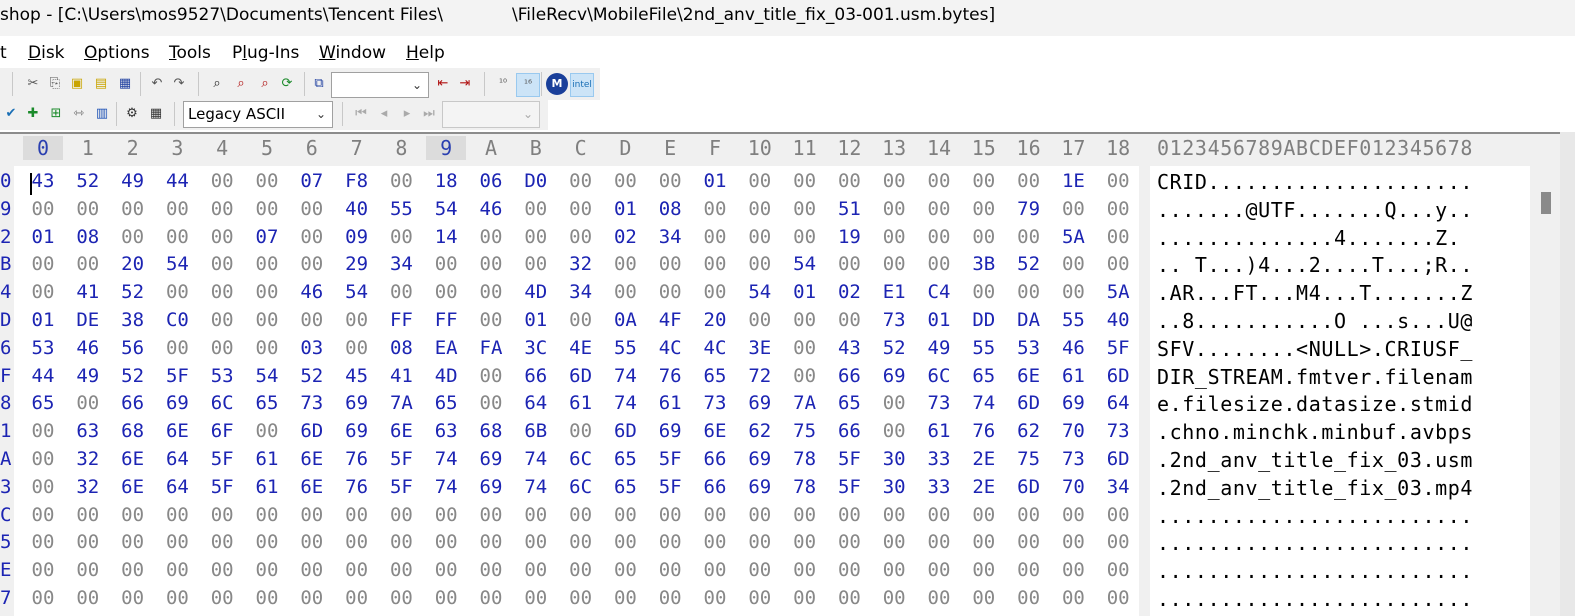 This screenshot has width=1575, height=616. Describe the element at coordinates (446, 209) in the screenshot. I see `hex-byte: 54` at that location.